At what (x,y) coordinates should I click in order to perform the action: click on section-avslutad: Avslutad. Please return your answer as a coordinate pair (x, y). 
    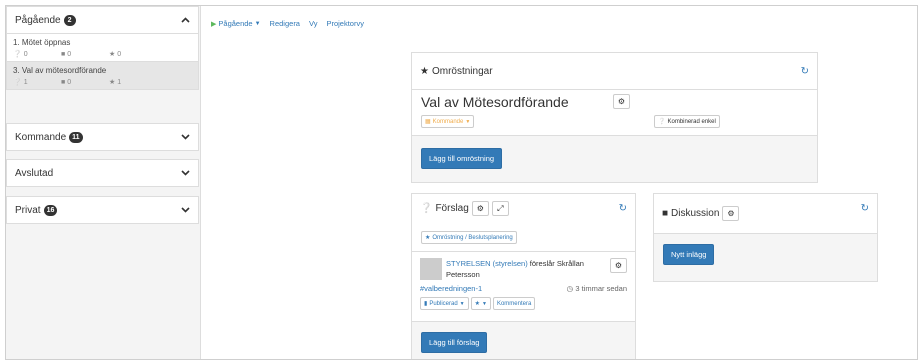
    Looking at the image, I should click on (102, 173).